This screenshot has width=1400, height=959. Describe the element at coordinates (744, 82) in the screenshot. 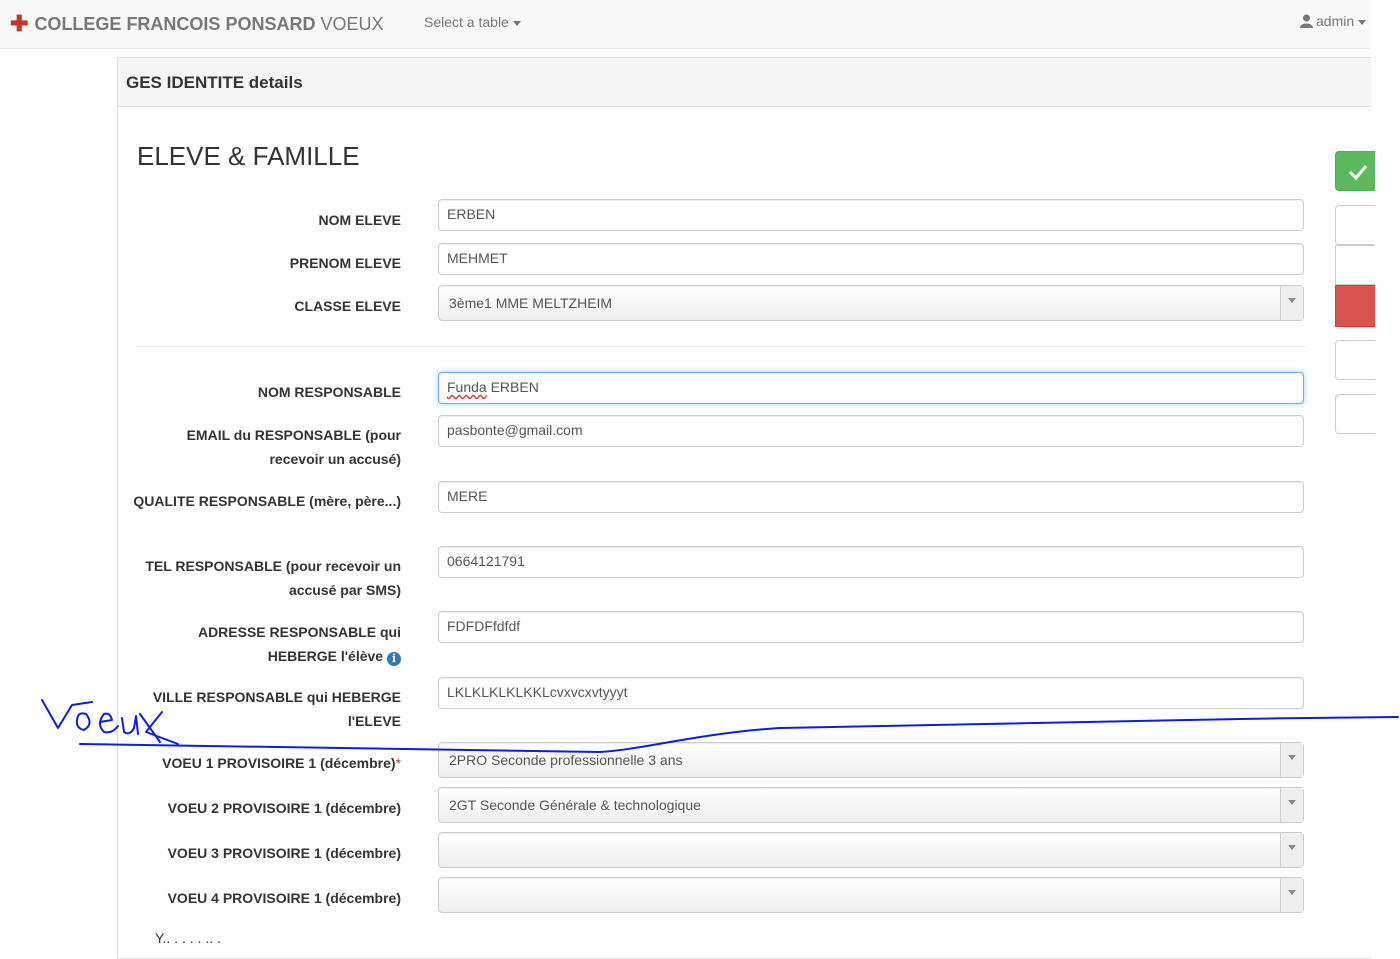

I see `panel-heading: GES IDENTITE details` at that location.